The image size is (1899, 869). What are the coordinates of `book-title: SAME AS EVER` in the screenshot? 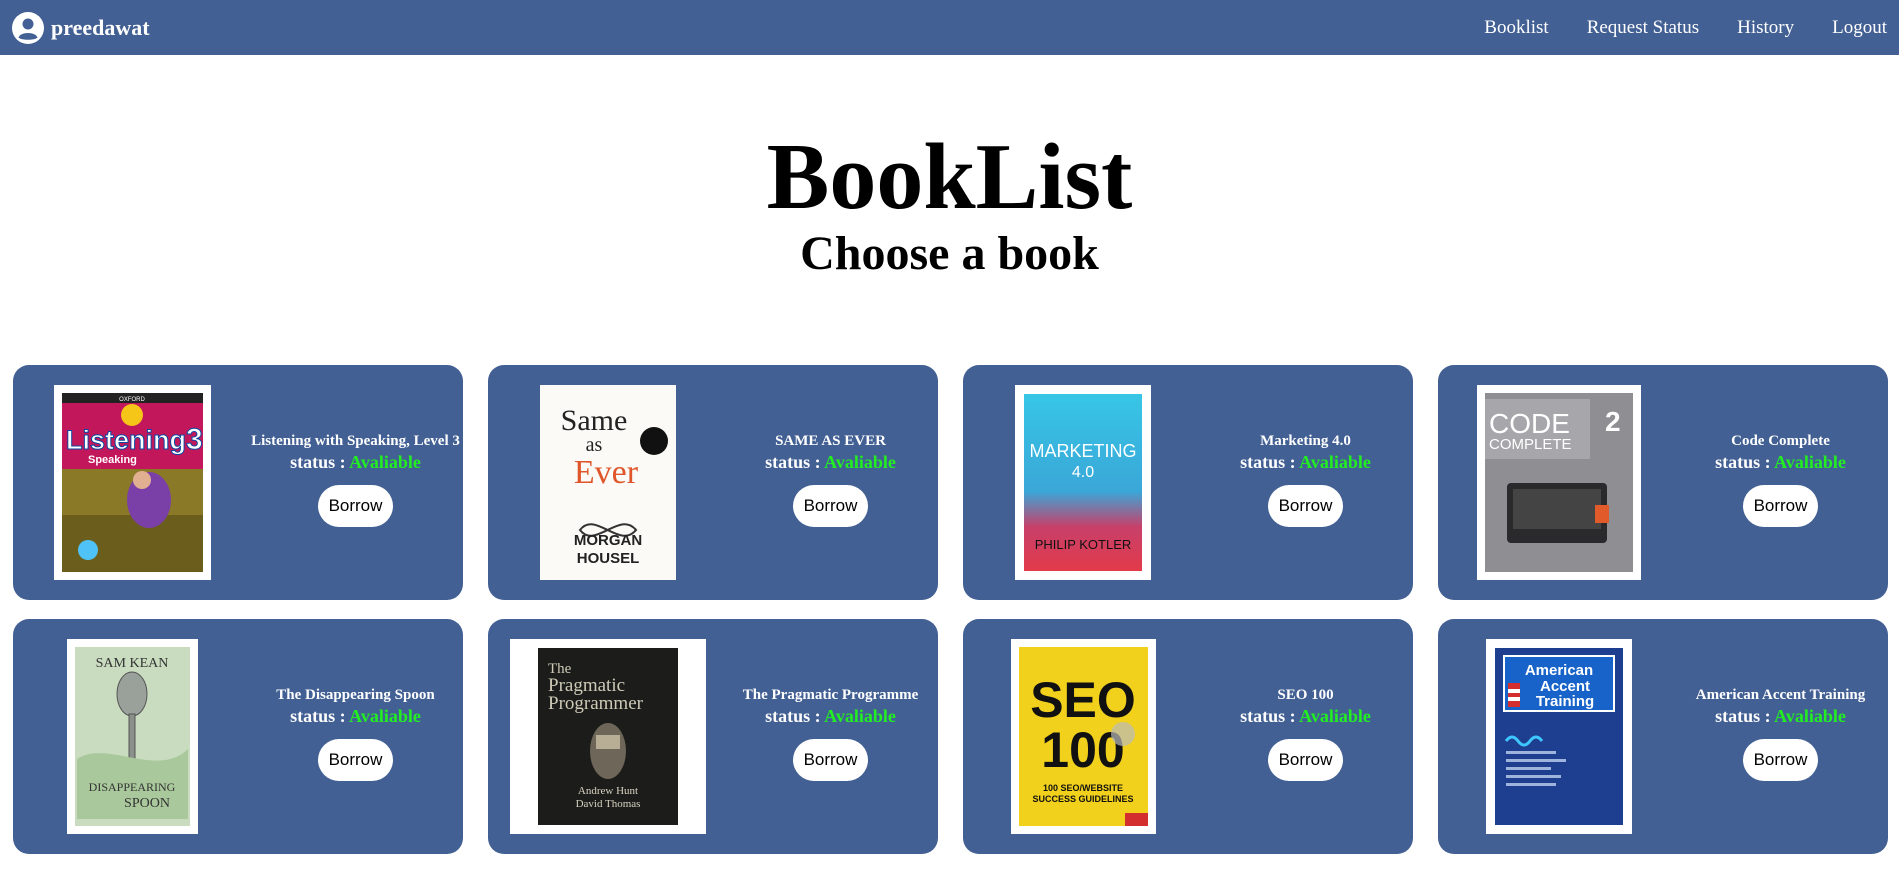 It's located at (830, 441).